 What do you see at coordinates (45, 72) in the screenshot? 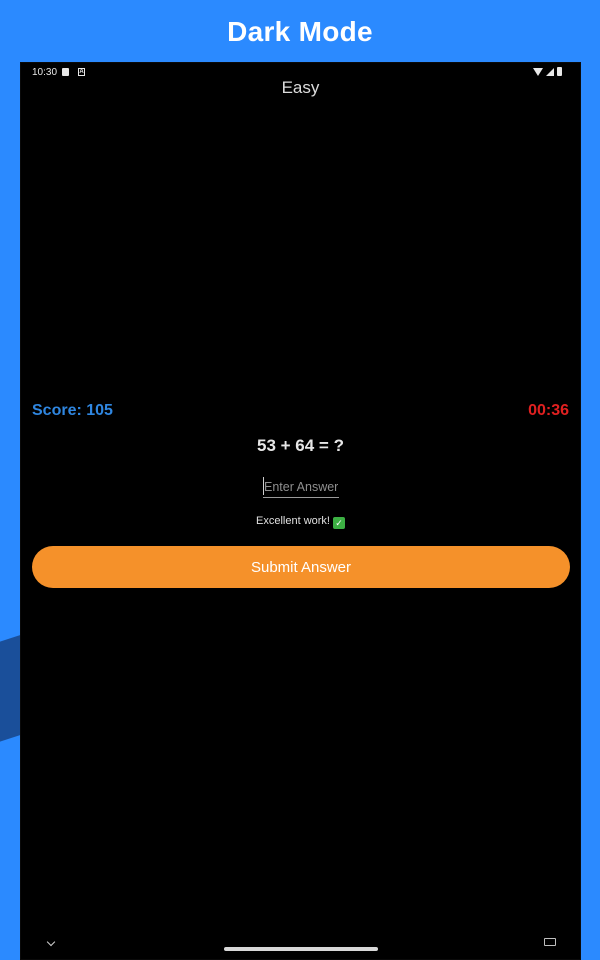
I see `status-time: 10:30` at bounding box center [45, 72].